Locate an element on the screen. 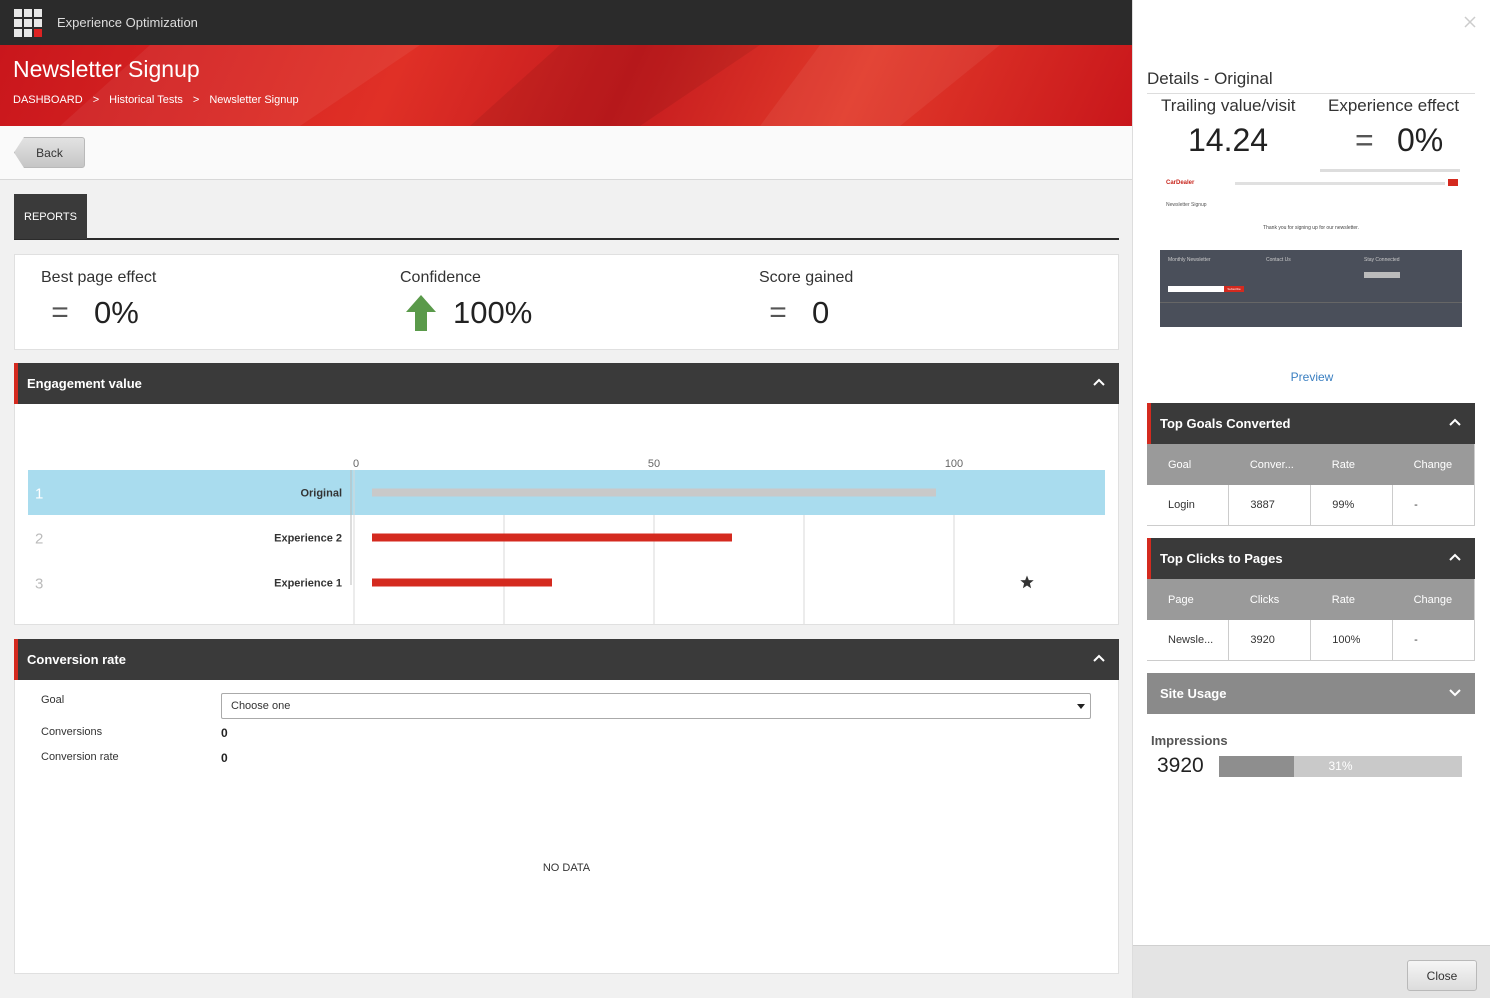 The height and width of the screenshot is (998, 1490). trailing-value-label: Trailing value/visit is located at coordinates (1228, 105).